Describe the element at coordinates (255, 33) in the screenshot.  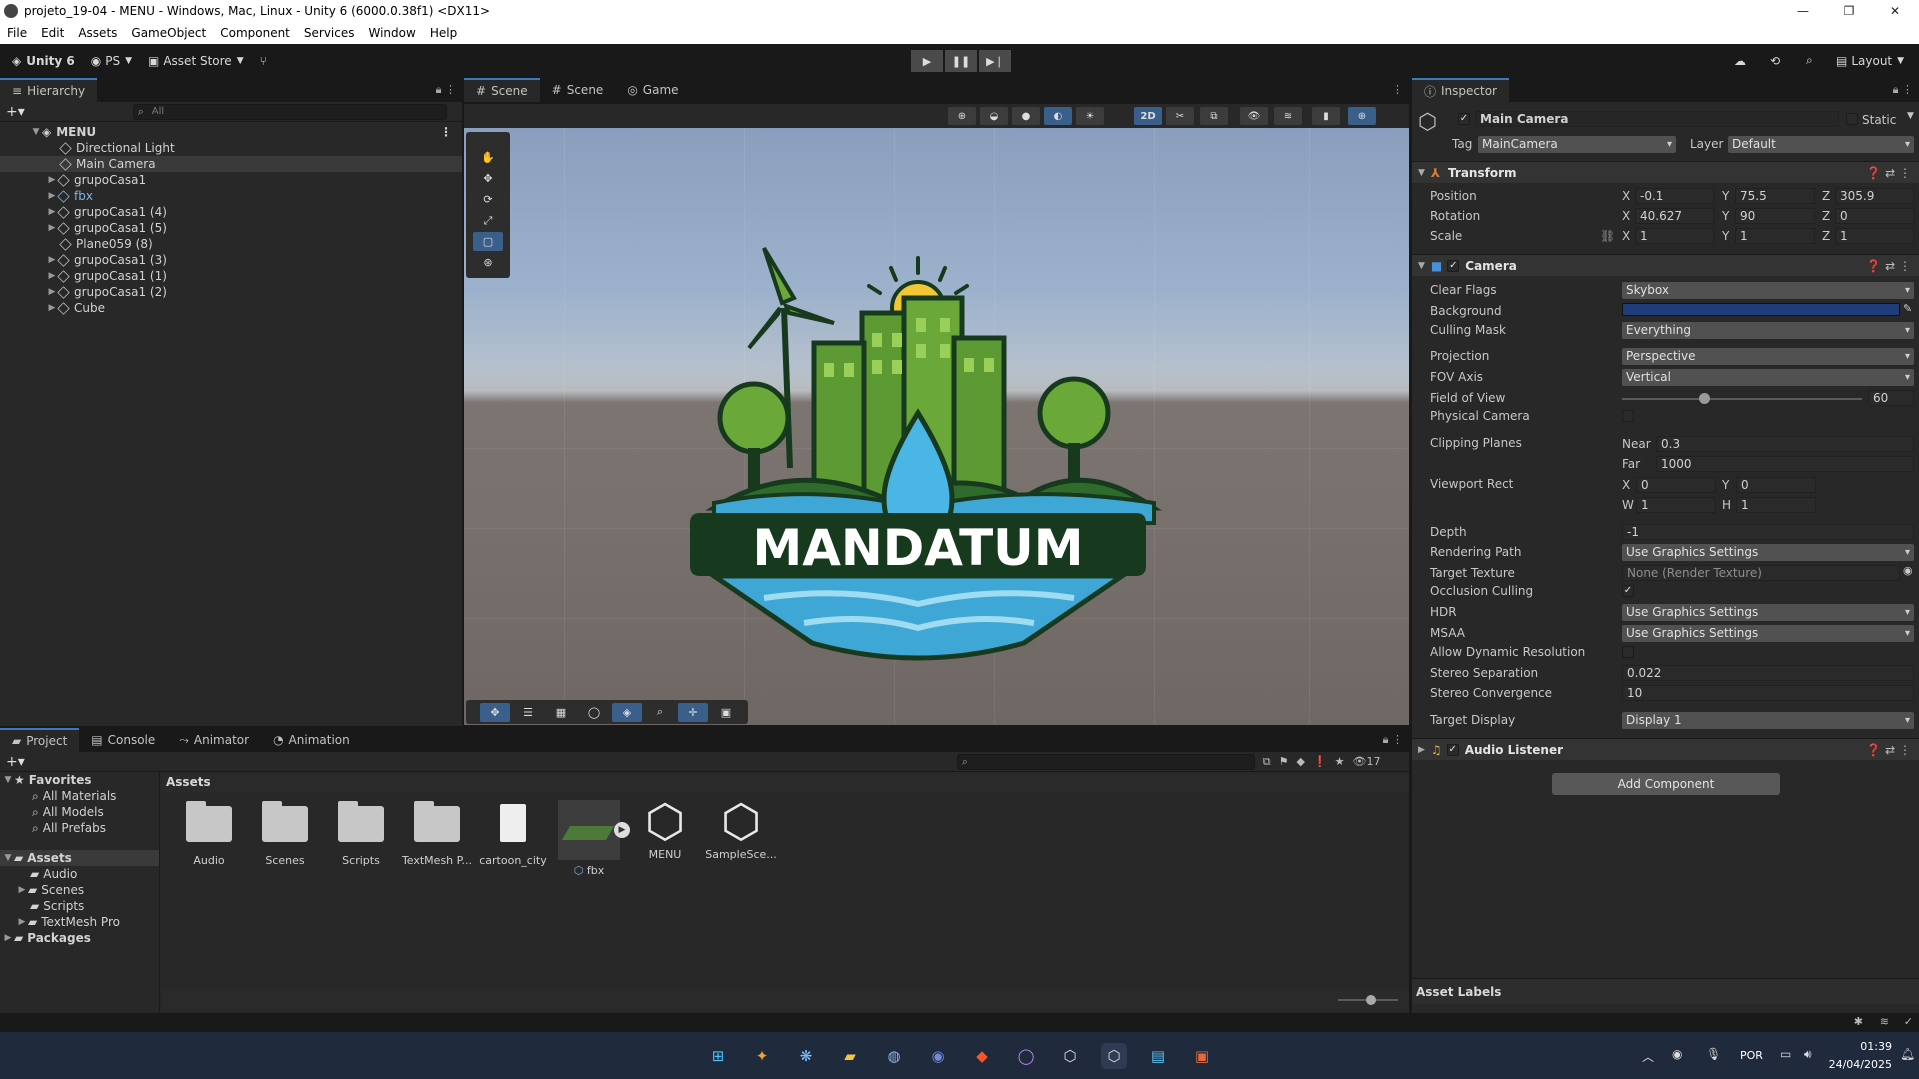
I see `menu-component: Component` at that location.